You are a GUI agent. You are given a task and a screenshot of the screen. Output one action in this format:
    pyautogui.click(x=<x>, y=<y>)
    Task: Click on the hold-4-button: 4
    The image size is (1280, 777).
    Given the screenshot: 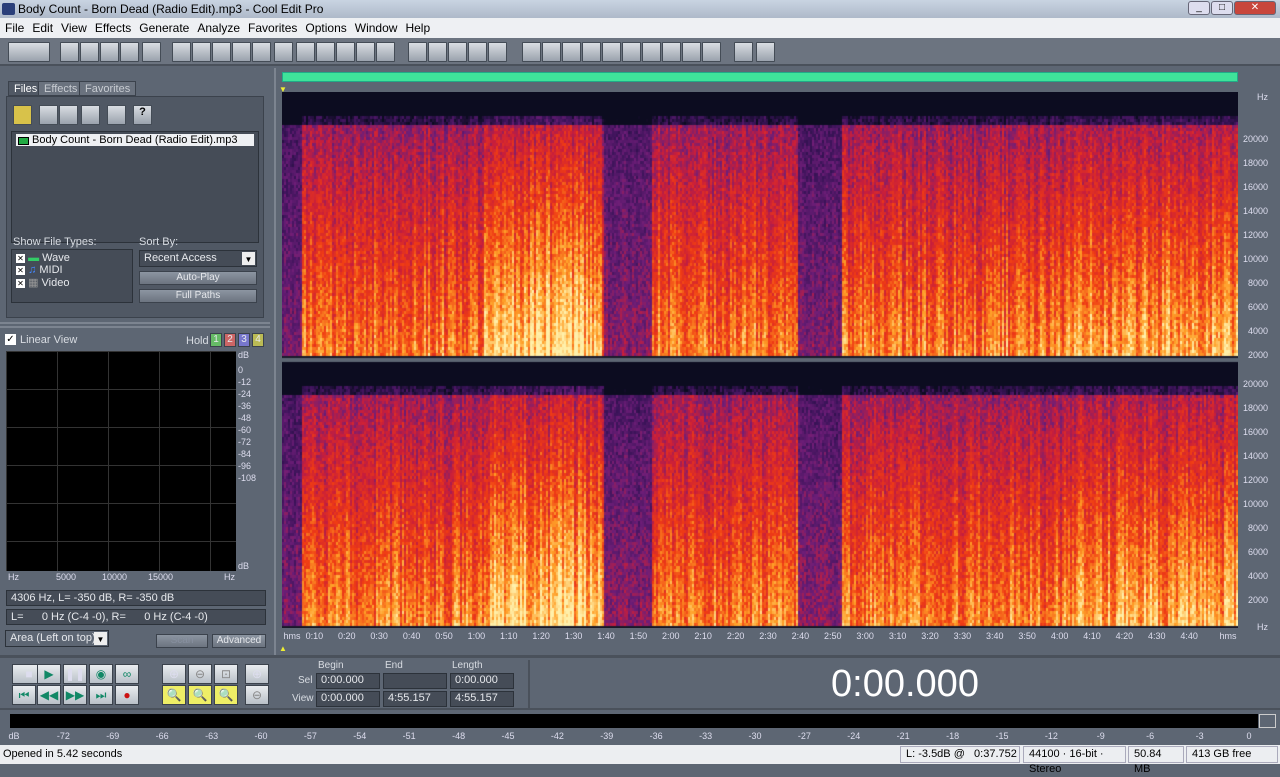 What is the action you would take?
    pyautogui.click(x=258, y=340)
    